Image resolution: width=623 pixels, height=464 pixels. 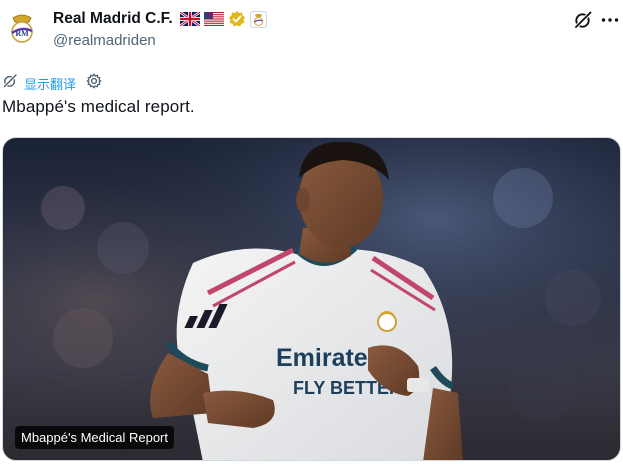 I want to click on grok-translate-icon, so click(x=10, y=83).